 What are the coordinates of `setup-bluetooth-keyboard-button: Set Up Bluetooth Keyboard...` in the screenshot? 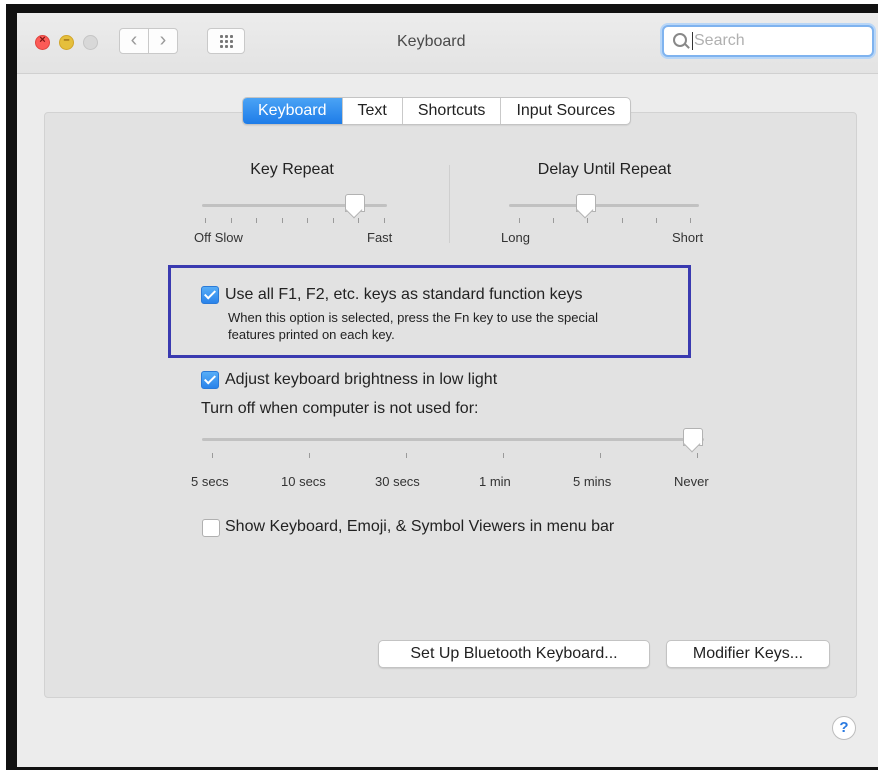 It's located at (514, 654).